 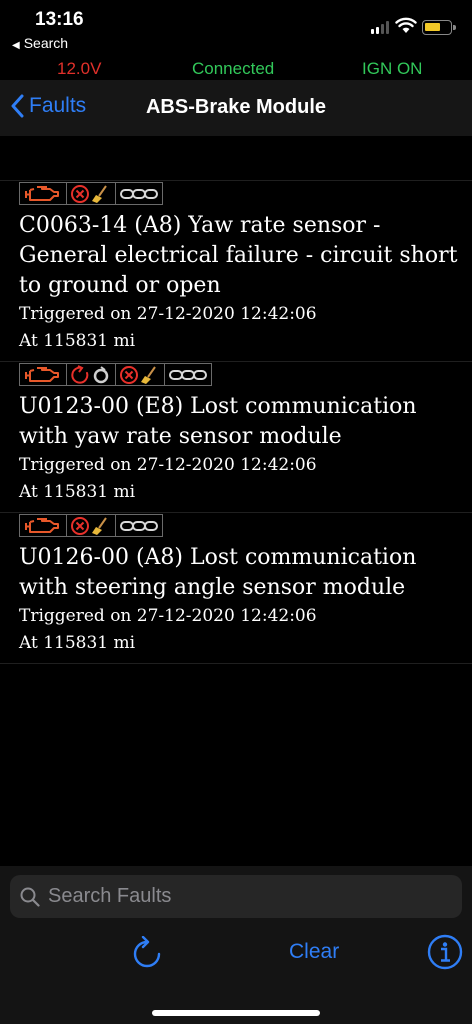 What do you see at coordinates (406, 25) in the screenshot?
I see `wifi-icon` at bounding box center [406, 25].